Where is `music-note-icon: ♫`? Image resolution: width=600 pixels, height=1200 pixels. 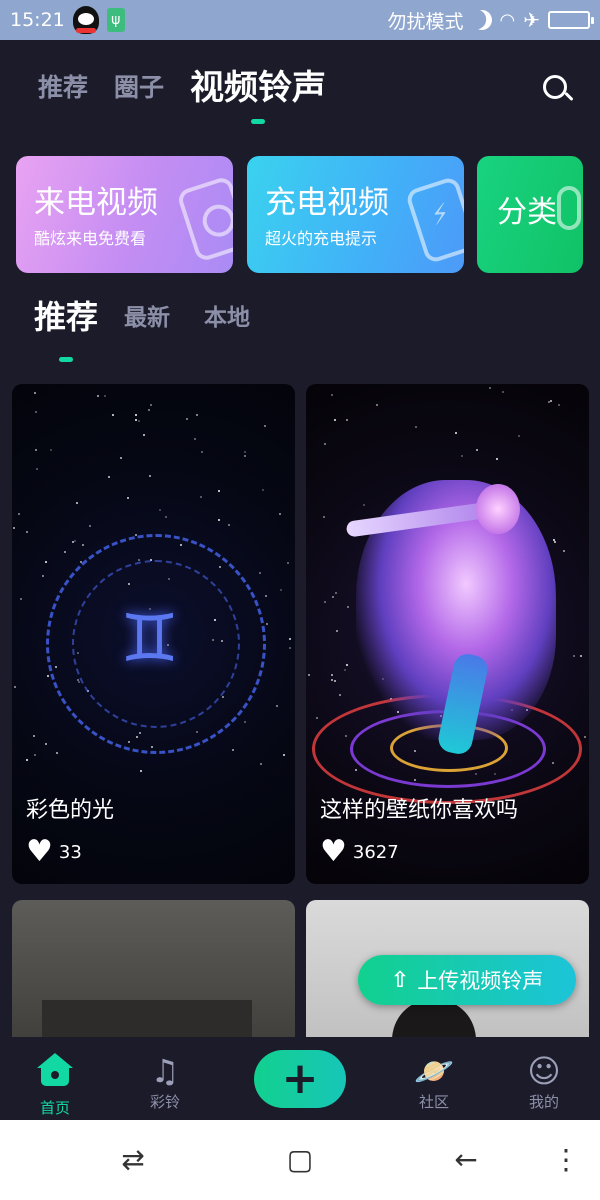
music-note-icon: ♫ is located at coordinates (165, 1071).